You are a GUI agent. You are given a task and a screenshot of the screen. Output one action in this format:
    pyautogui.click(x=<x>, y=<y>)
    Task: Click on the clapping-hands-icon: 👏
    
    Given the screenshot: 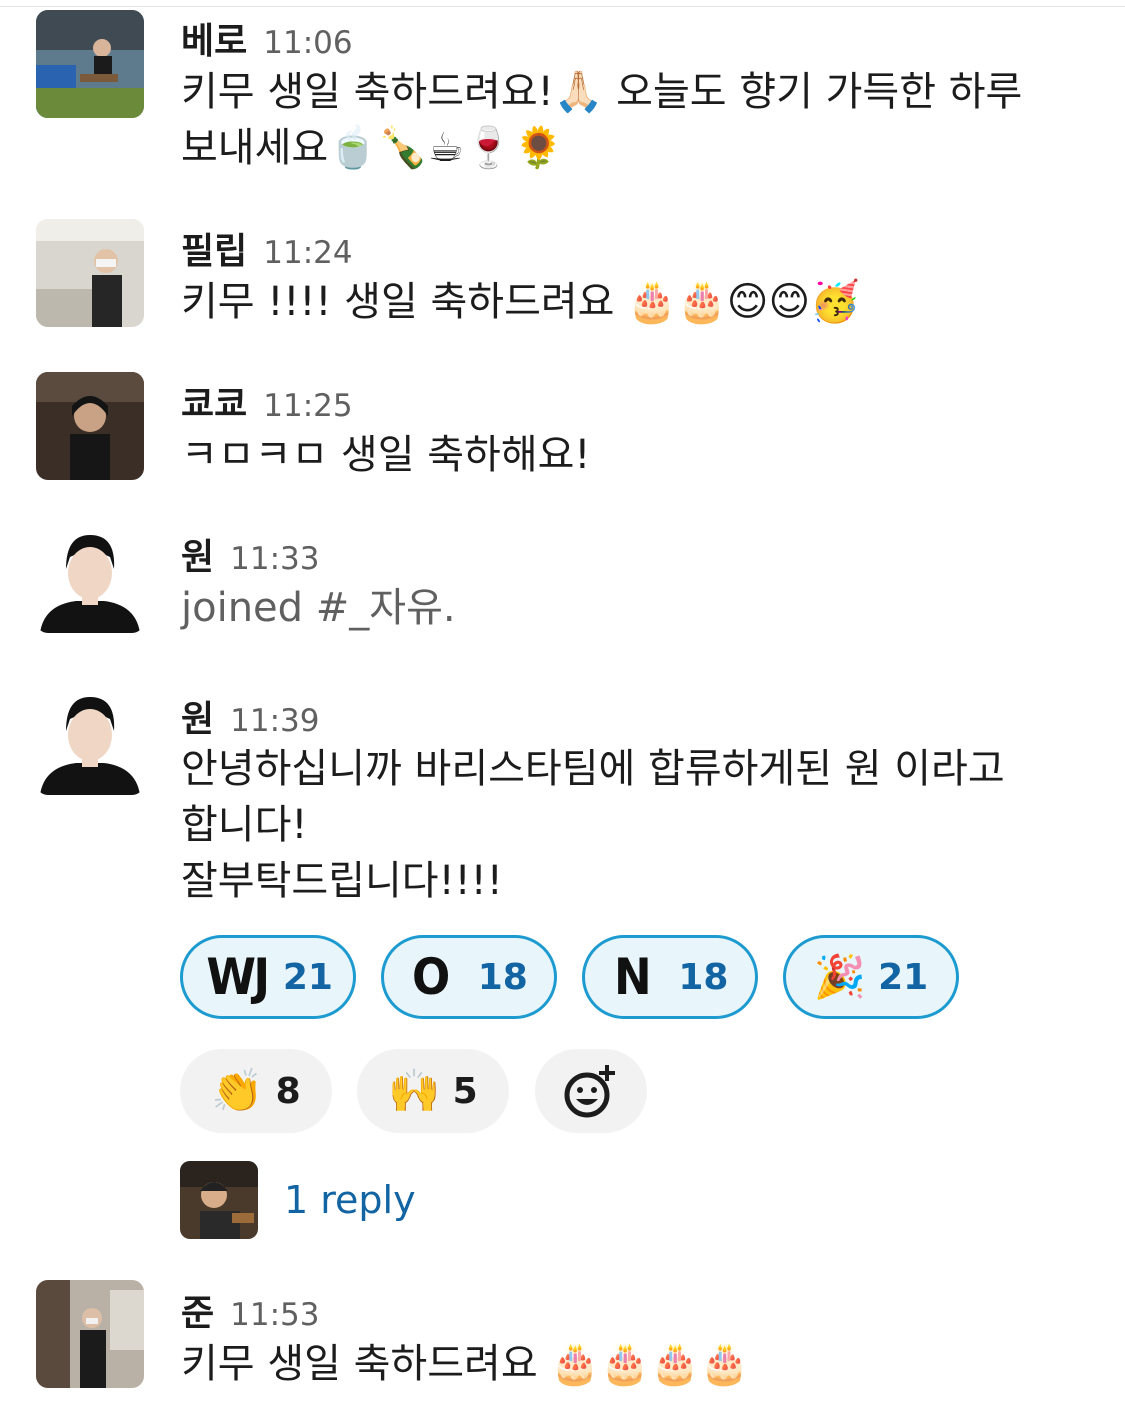 What is the action you would take?
    pyautogui.click(x=237, y=1090)
    